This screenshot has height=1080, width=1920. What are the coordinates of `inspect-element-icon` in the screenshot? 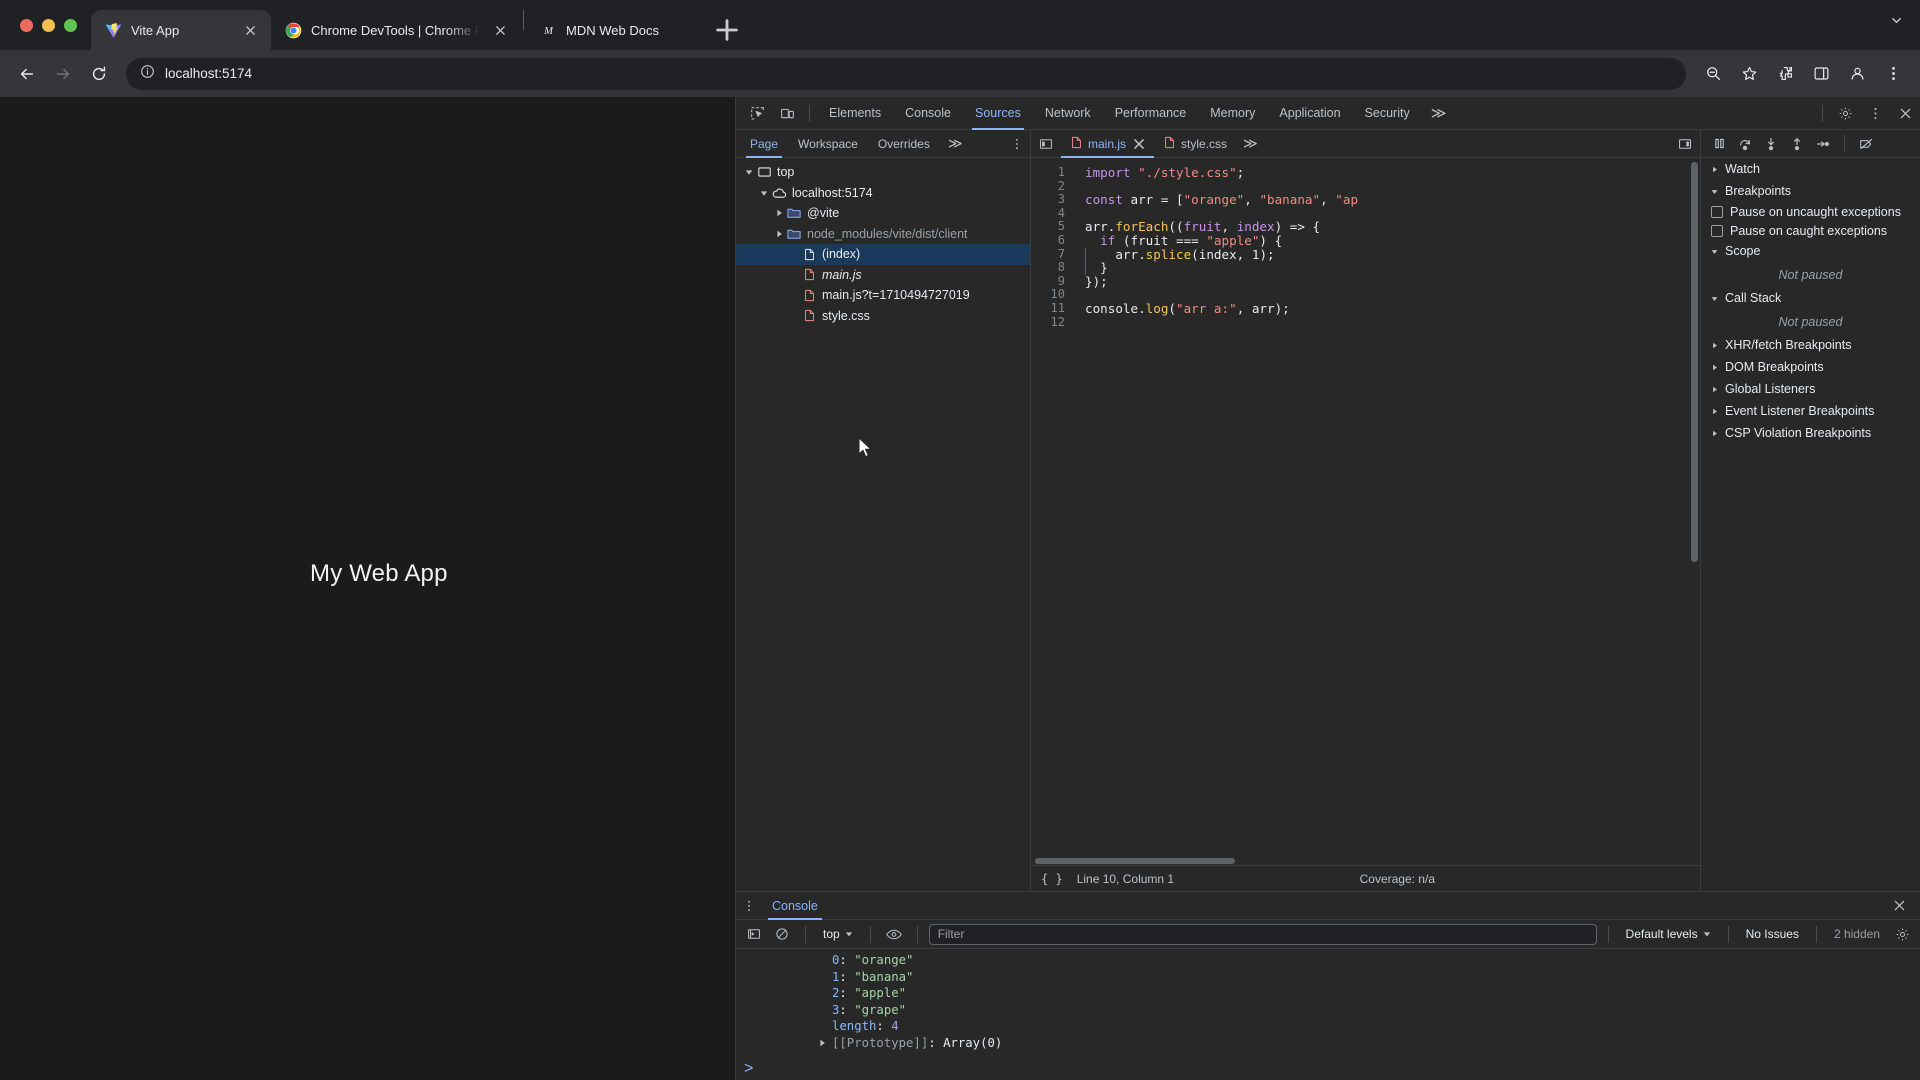 It's located at (757, 113).